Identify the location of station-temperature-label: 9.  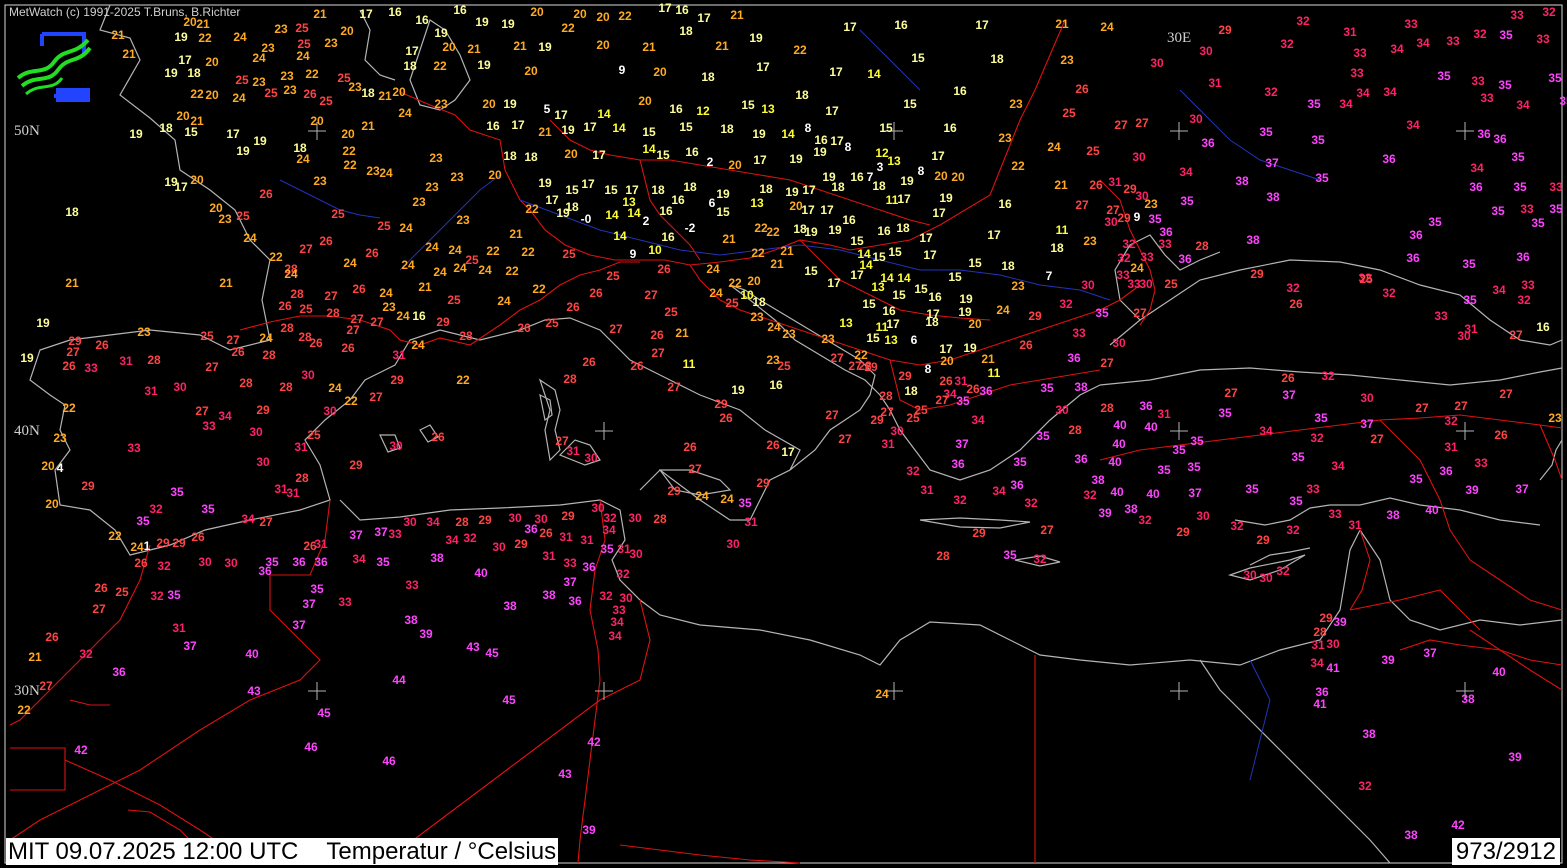
(633, 254).